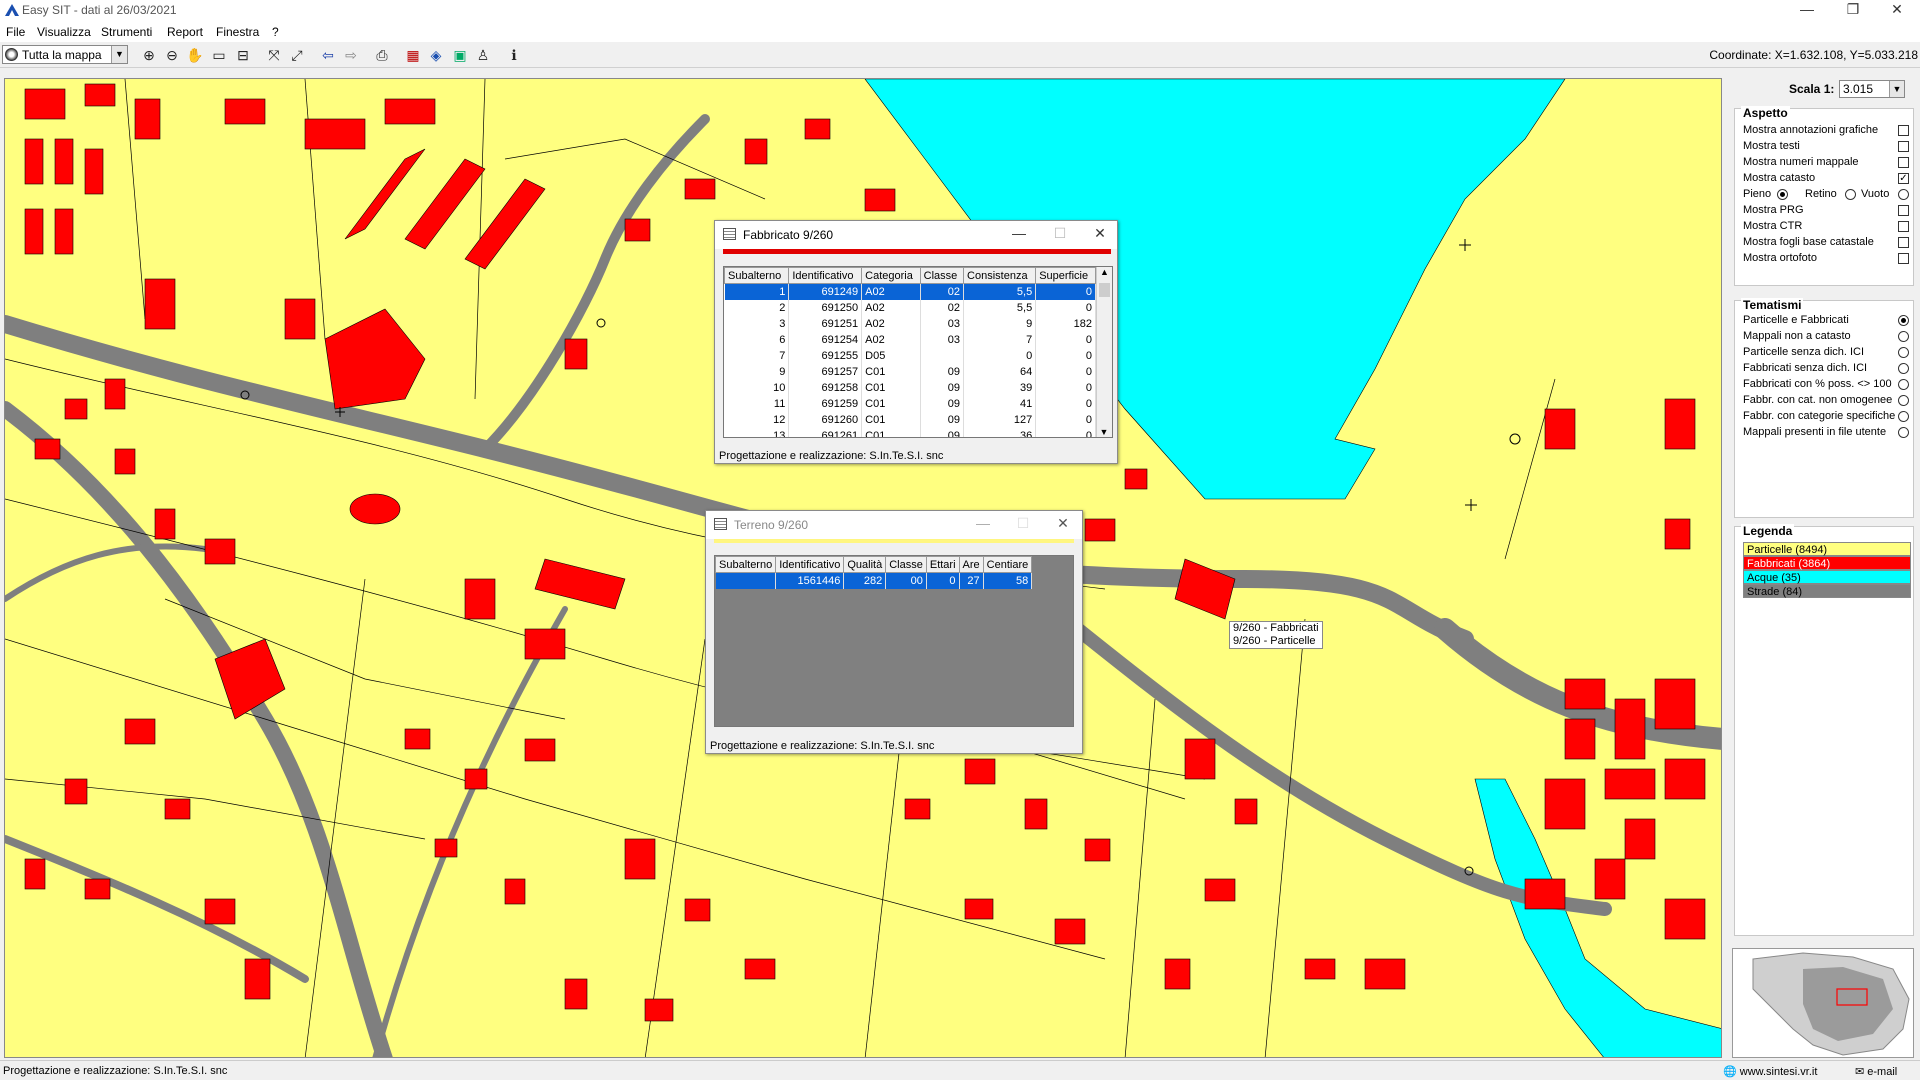 The width and height of the screenshot is (1920, 1080). What do you see at coordinates (1773, 210) in the screenshot?
I see `option-prg: Mostra PRG` at bounding box center [1773, 210].